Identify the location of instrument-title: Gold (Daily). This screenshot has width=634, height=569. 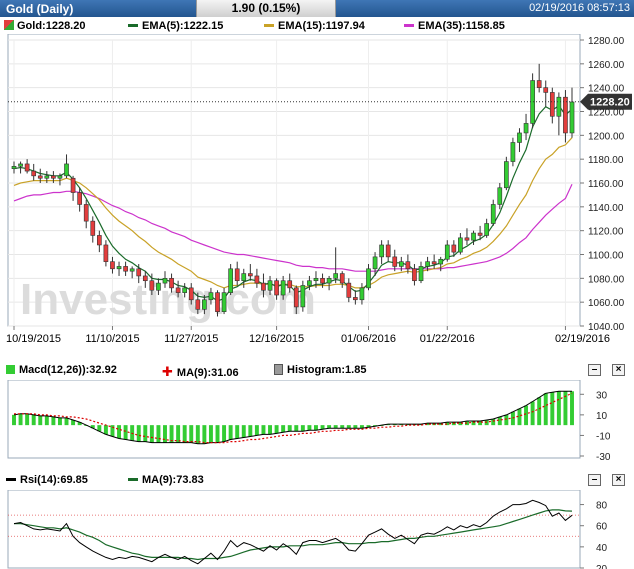
(40, 9).